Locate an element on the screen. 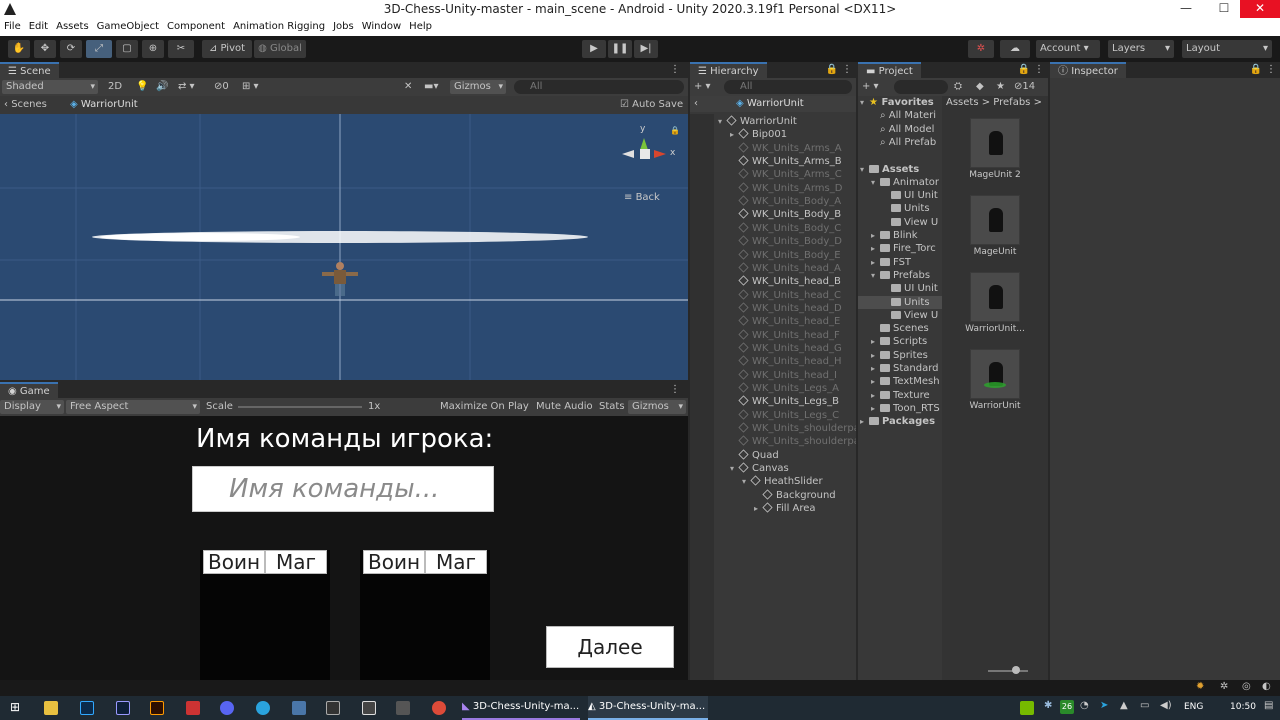  tools-icon: ✕ is located at coordinates (408, 87).